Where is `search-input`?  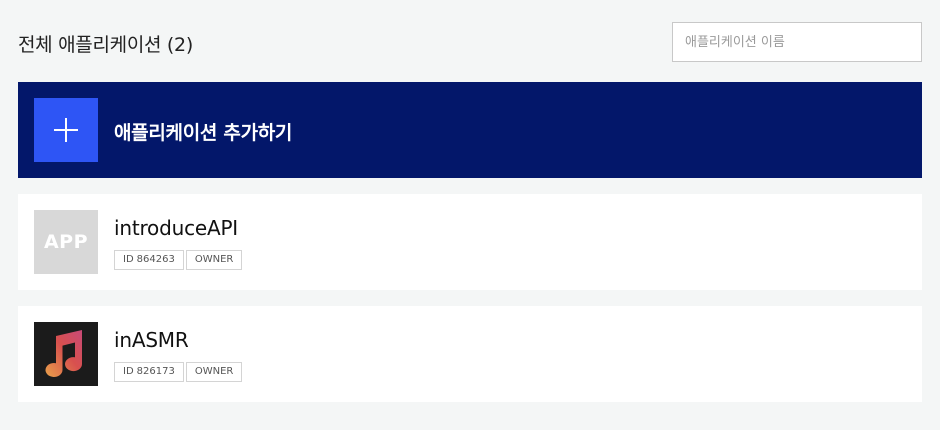 search-input is located at coordinates (797, 42).